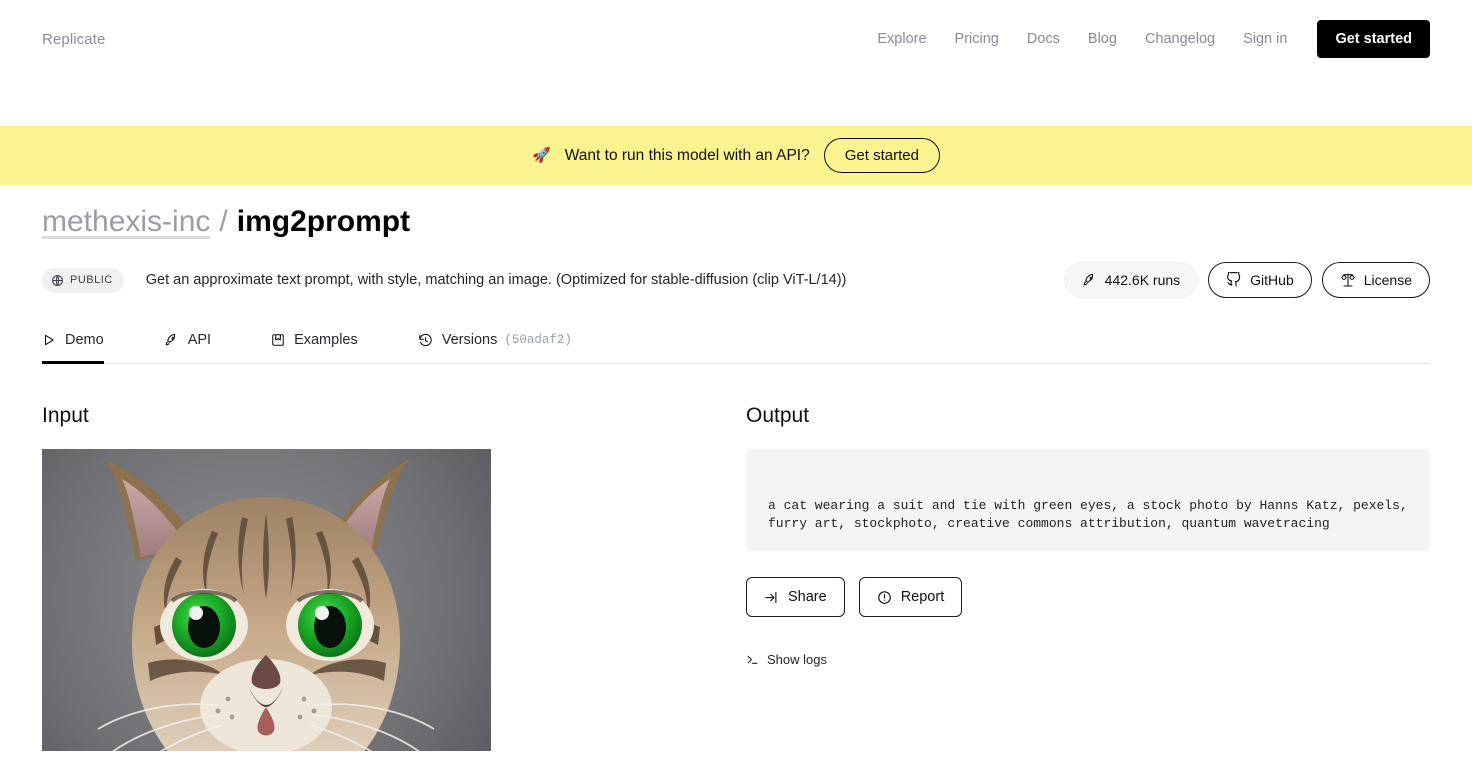 This screenshot has height=768, width=1472. I want to click on share-button: Share, so click(795, 597).